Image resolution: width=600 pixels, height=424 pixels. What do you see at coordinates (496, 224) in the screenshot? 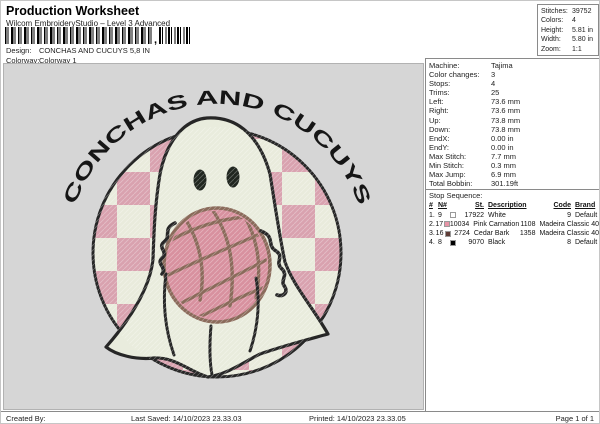
I see `thread-description: Pink Carnation` at bounding box center [496, 224].